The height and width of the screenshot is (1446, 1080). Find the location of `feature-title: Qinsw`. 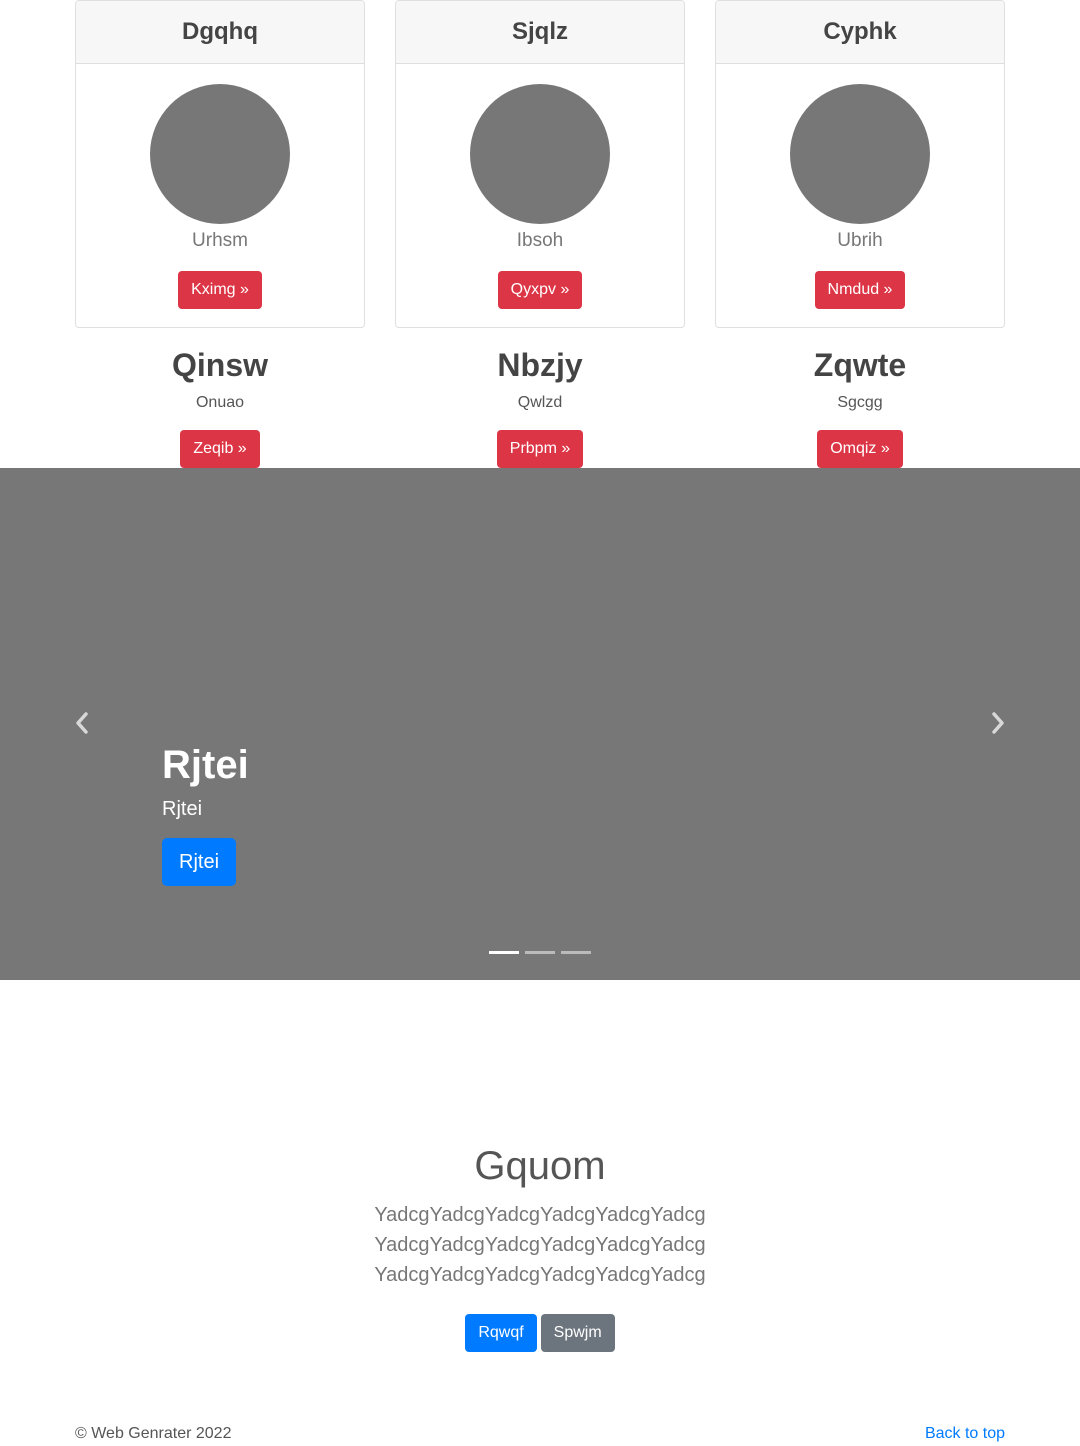

feature-title: Qinsw is located at coordinates (219, 365).